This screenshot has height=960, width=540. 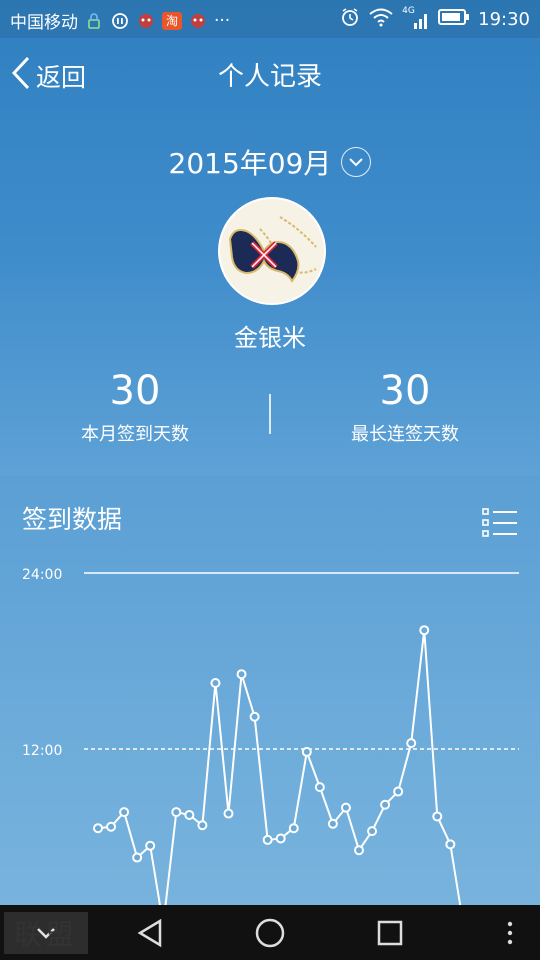 I want to click on month-selector: 2015年09月, so click(x=270, y=162).